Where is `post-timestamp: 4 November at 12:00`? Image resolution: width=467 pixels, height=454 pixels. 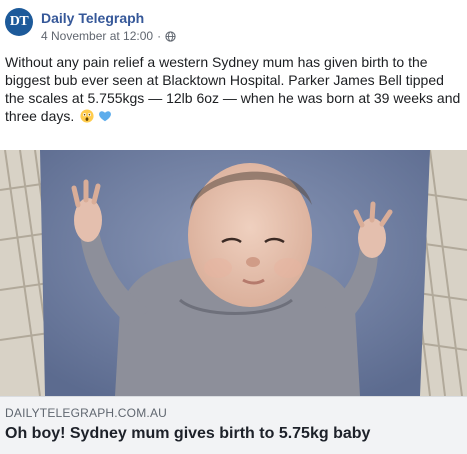
post-timestamp: 4 November at 12:00 is located at coordinates (97, 36).